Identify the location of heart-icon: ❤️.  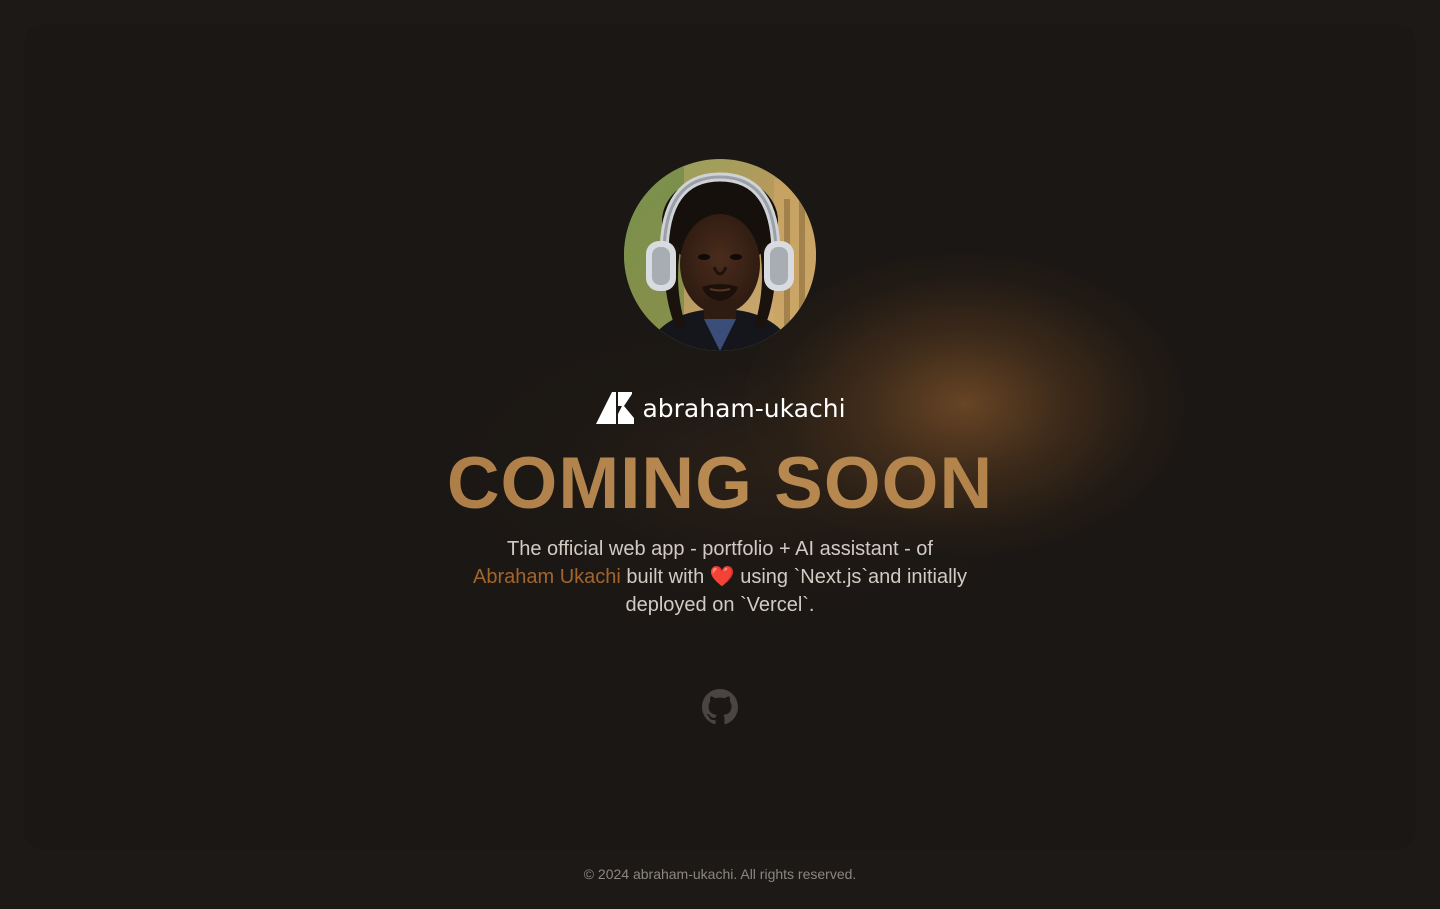
(722, 577).